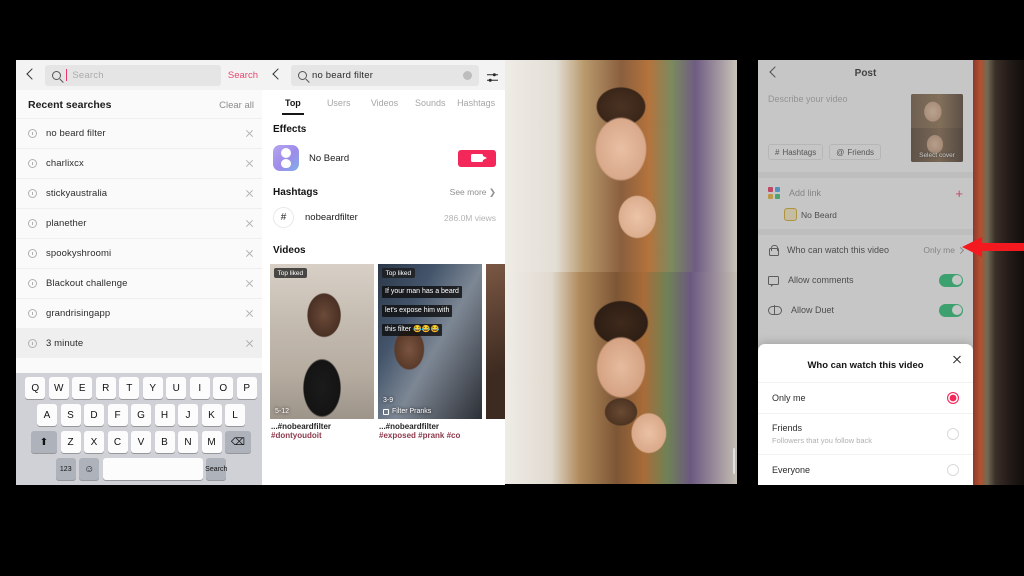  What do you see at coordinates (141, 193) in the screenshot?
I see `recent-search-item: stickyaustralia` at bounding box center [141, 193].